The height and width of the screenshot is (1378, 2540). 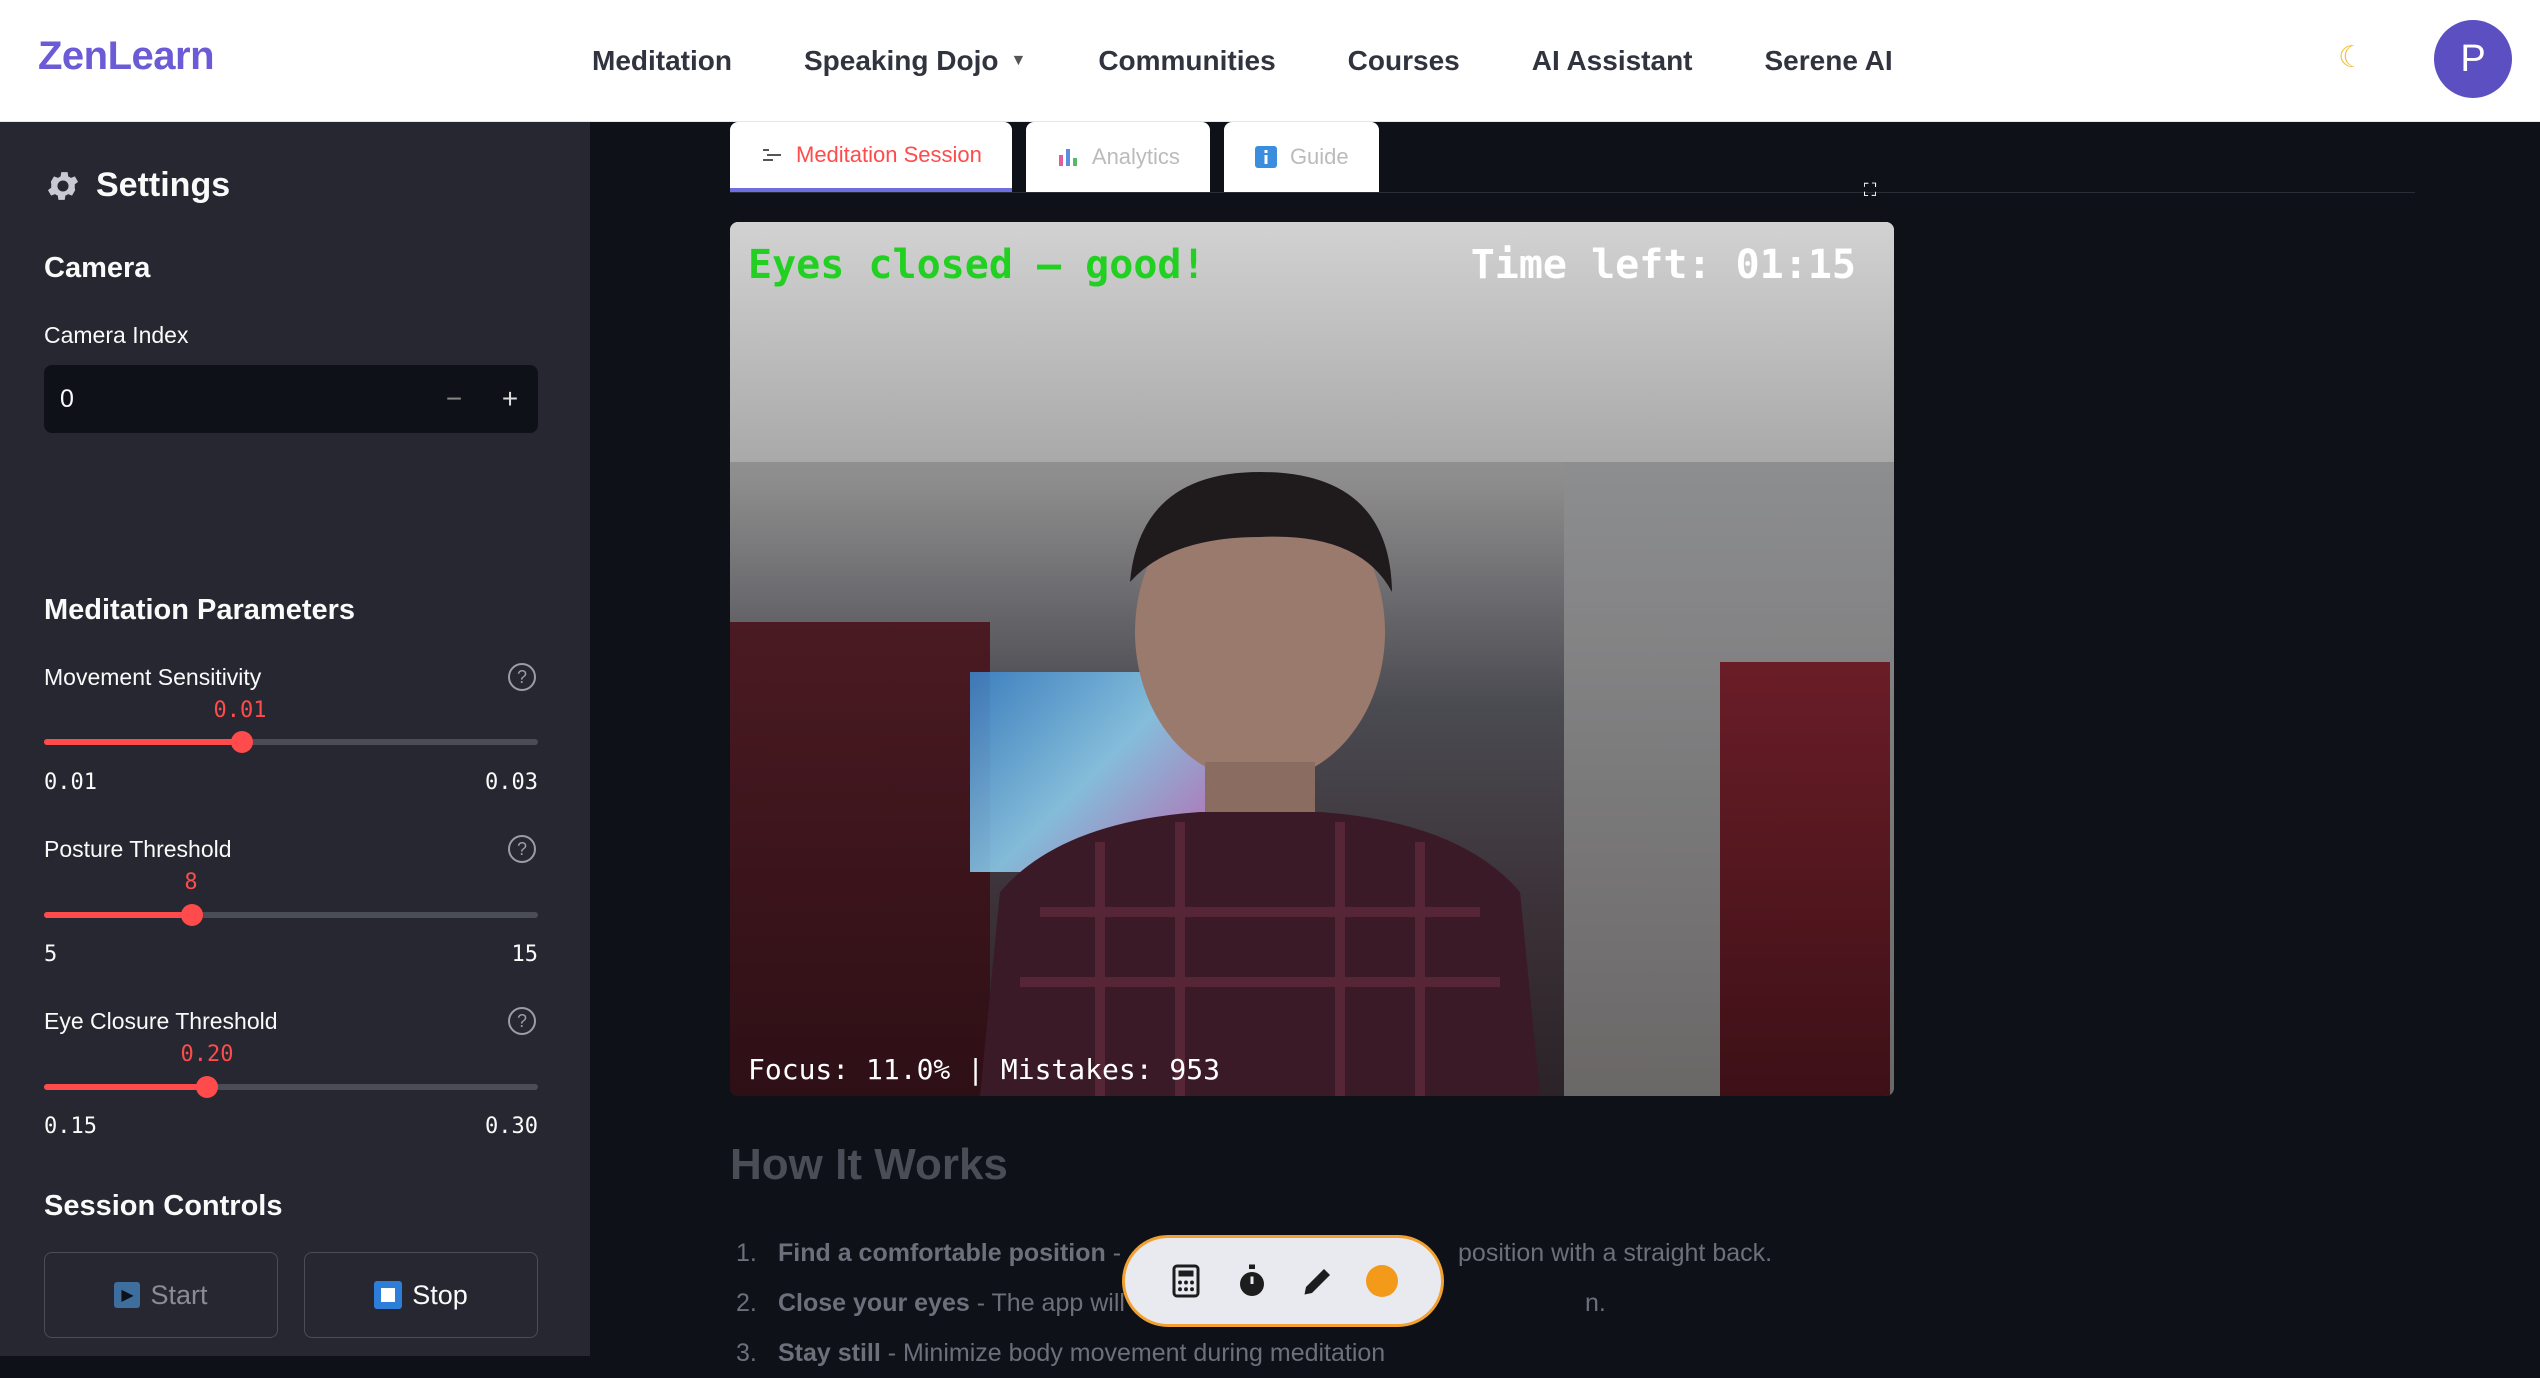 I want to click on tab-guide: Guide, so click(x=1301, y=157).